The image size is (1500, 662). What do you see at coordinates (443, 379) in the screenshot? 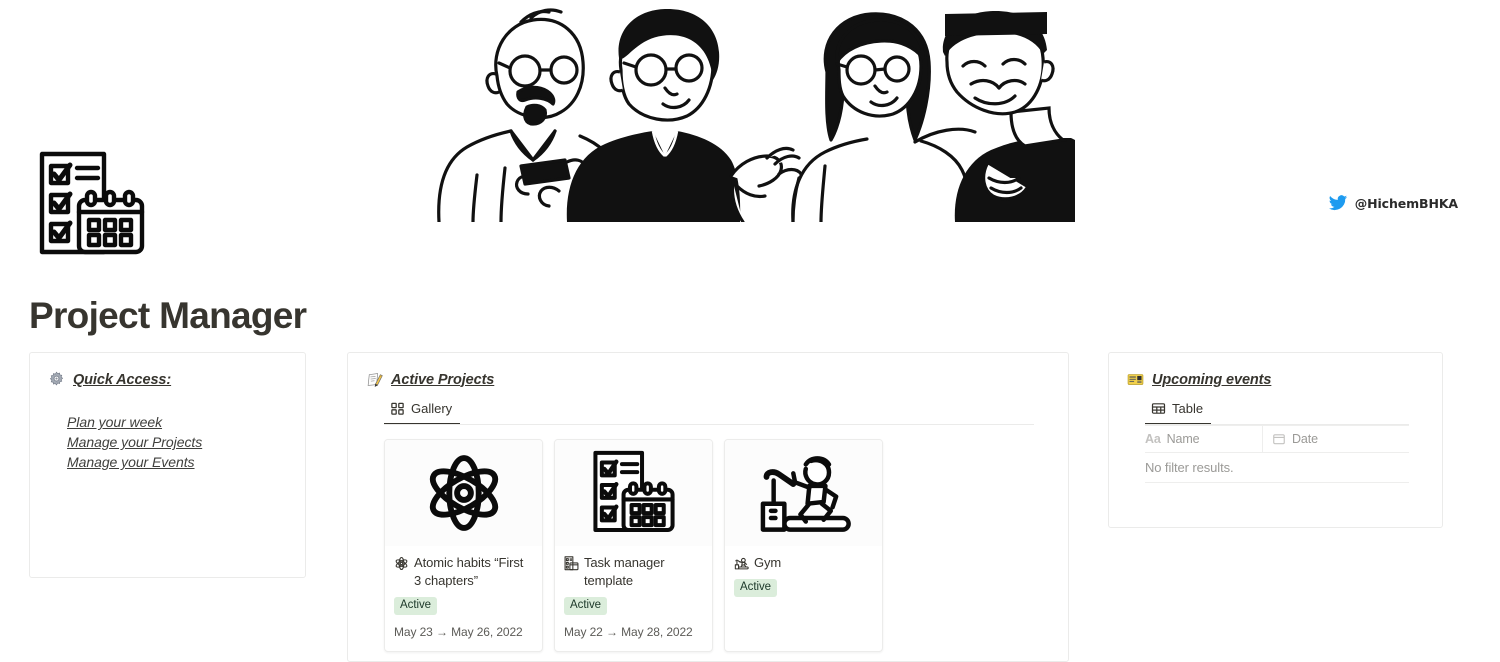
I see `active-projects-title: Active Projects` at bounding box center [443, 379].